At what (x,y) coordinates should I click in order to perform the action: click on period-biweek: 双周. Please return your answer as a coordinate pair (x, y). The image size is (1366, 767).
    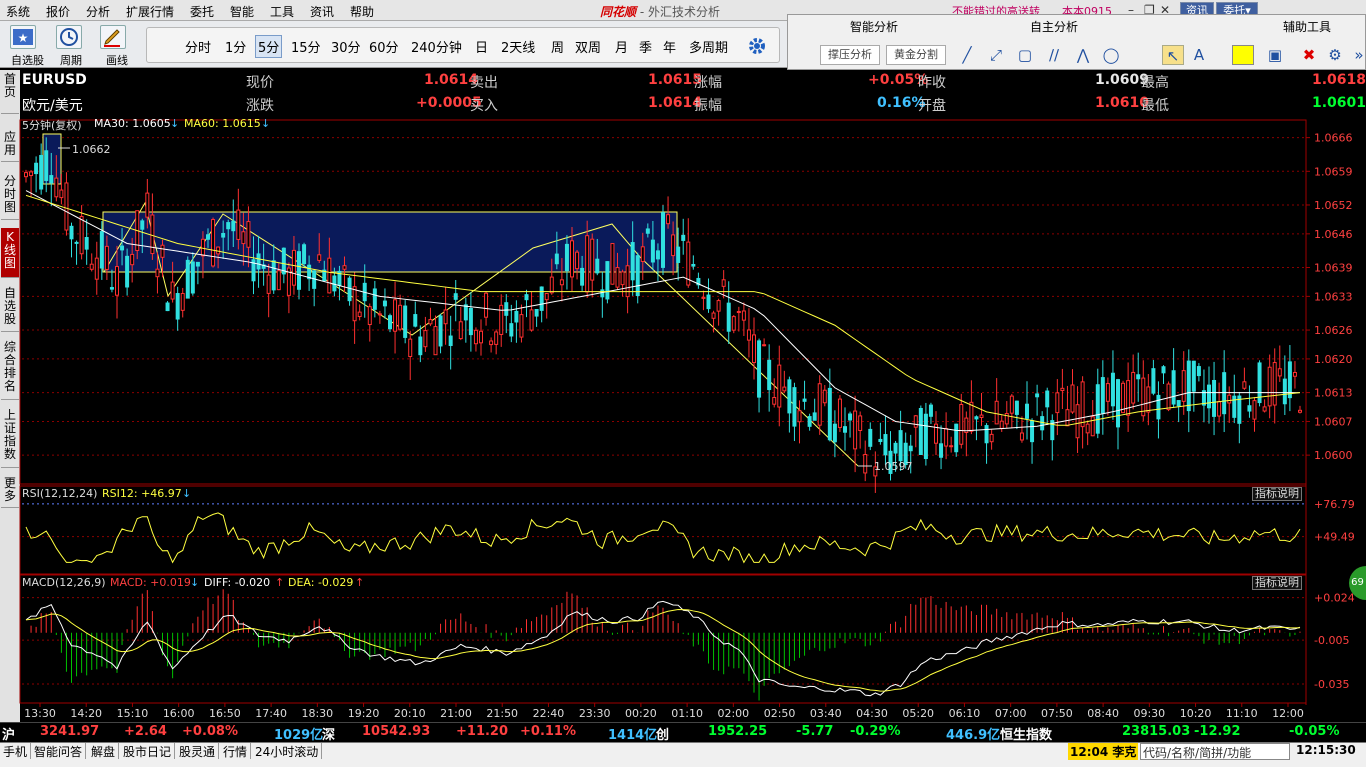
    Looking at the image, I should click on (588, 46).